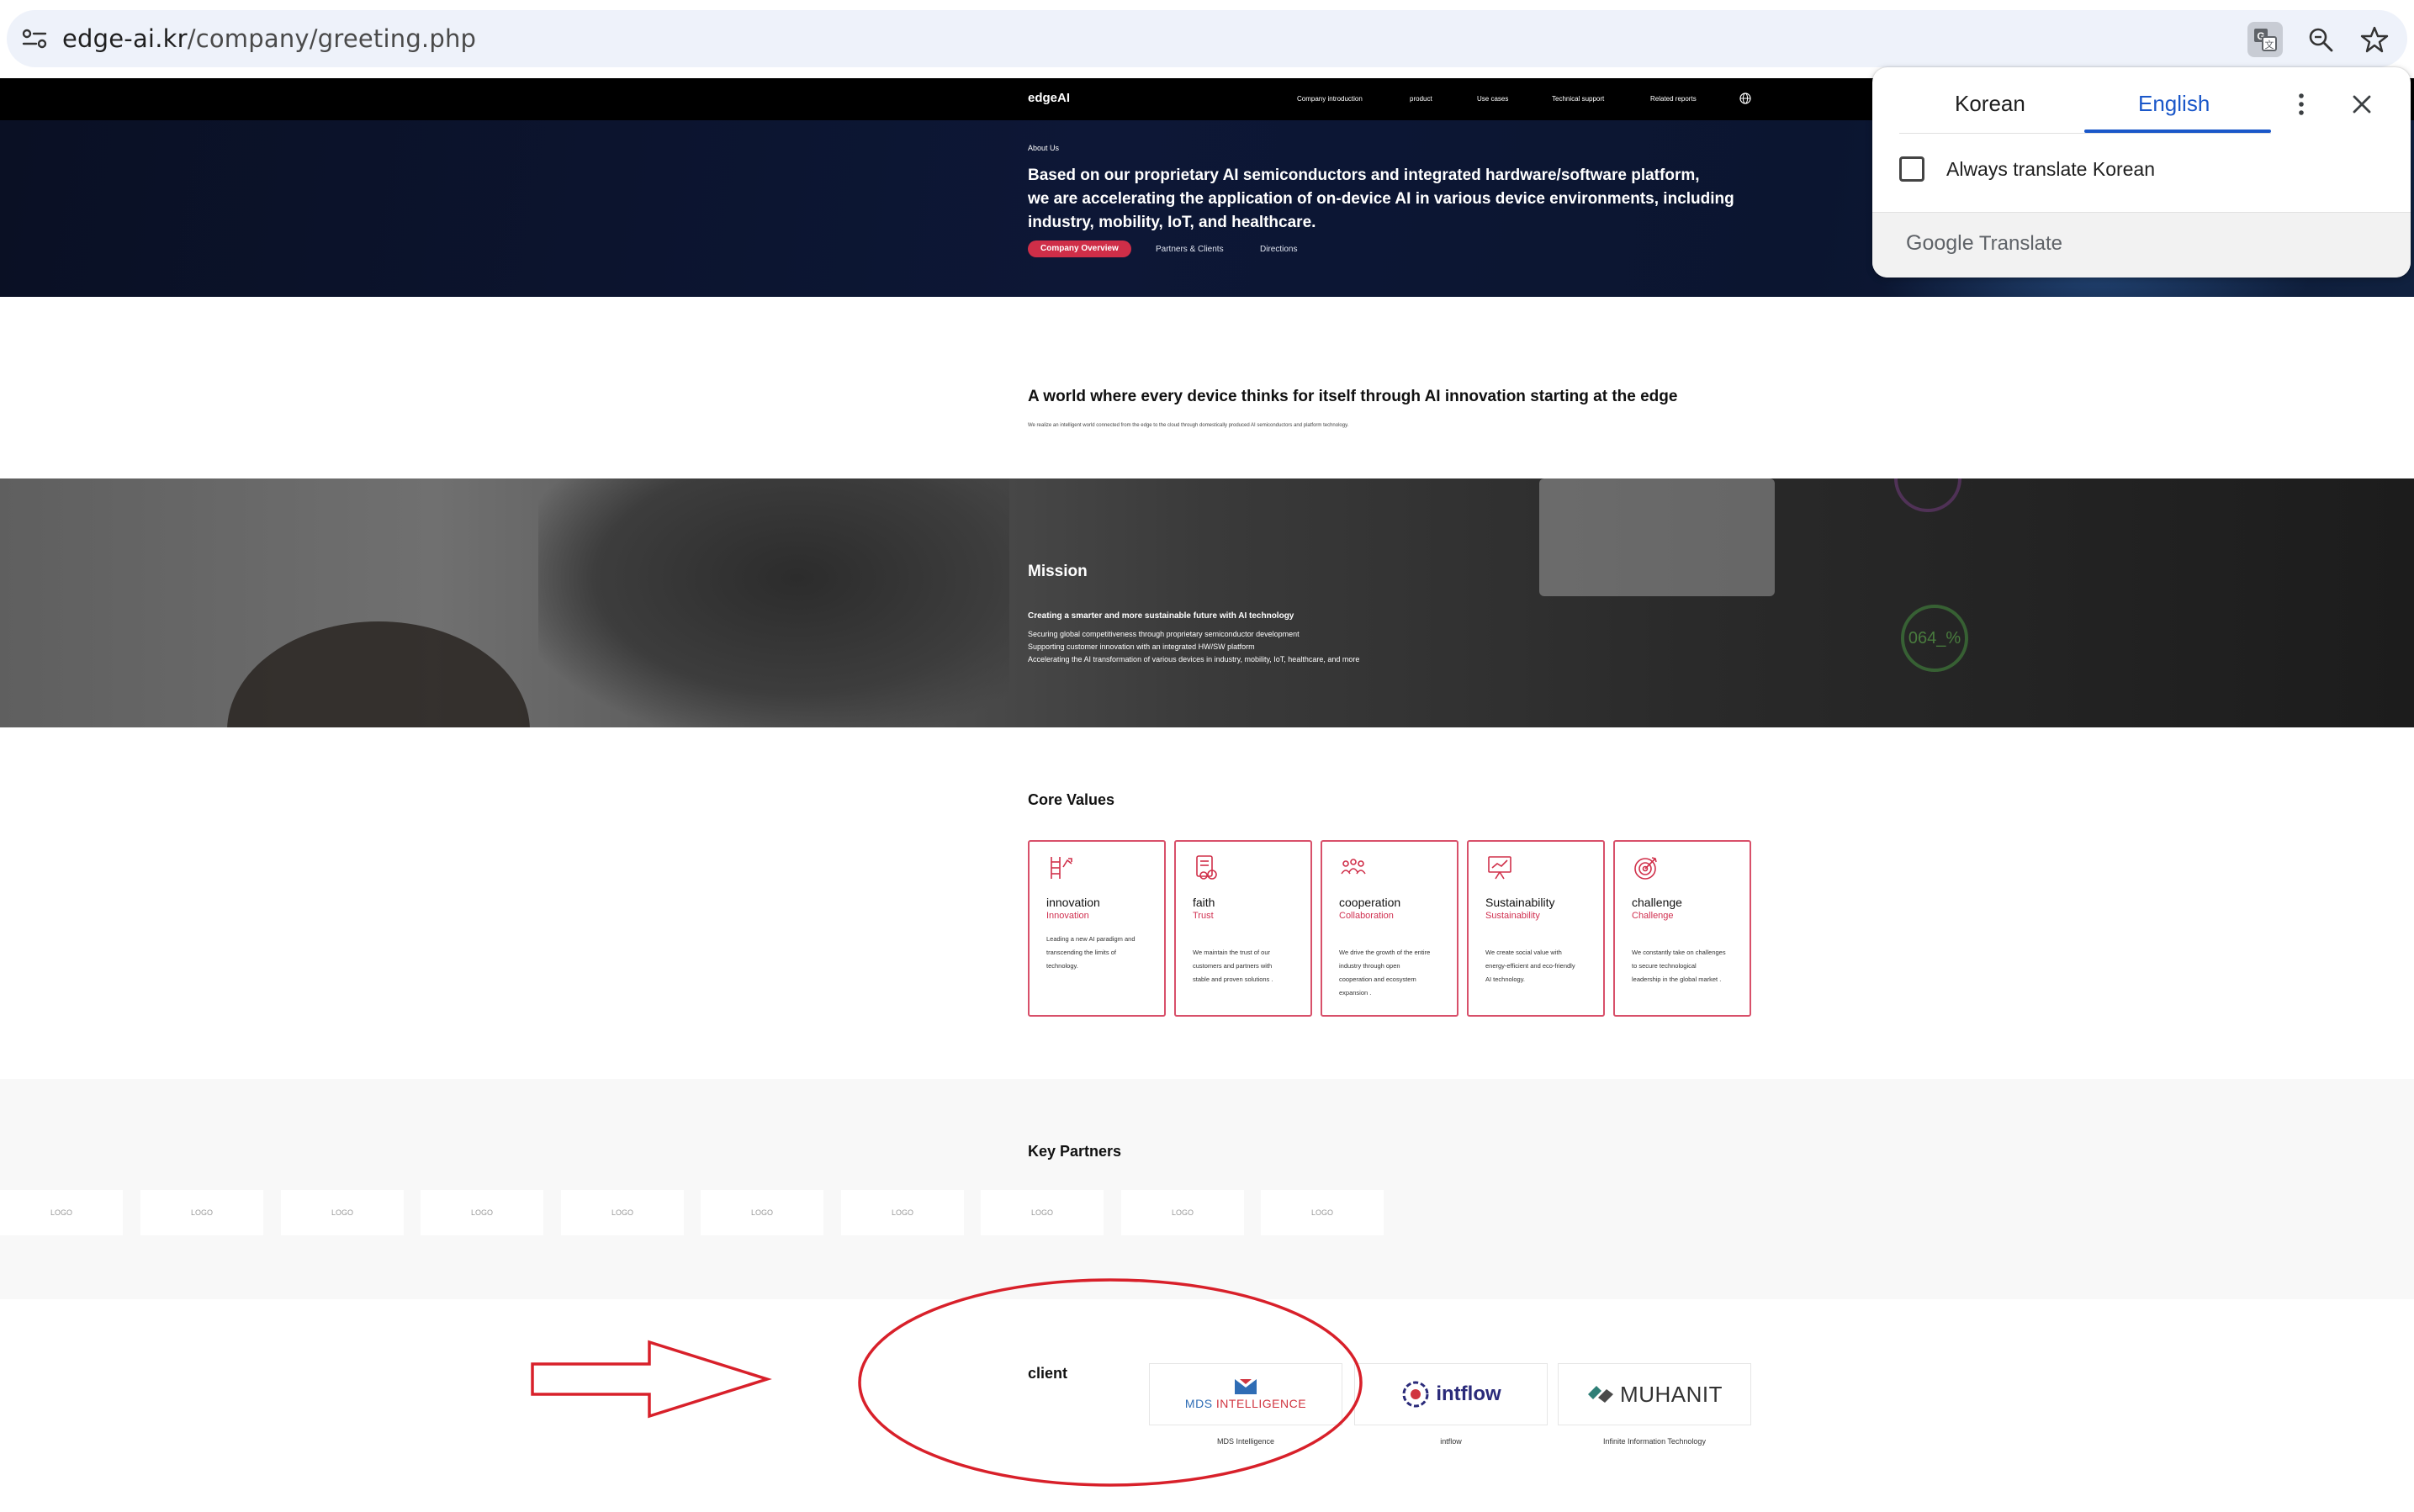  What do you see at coordinates (125, 38) in the screenshot?
I see `url-host: edge-ai.kr` at bounding box center [125, 38].